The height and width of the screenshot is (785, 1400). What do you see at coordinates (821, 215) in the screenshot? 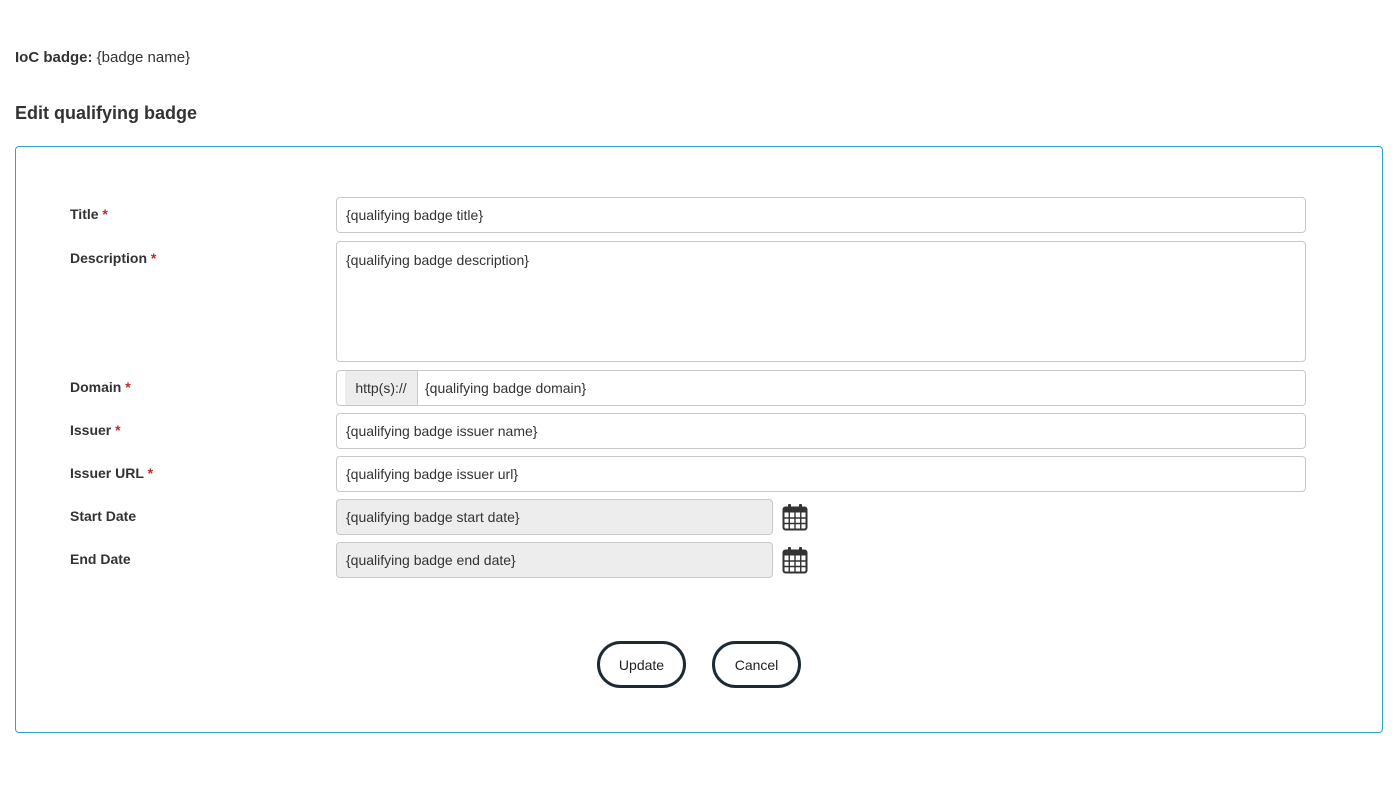
I see `title-input` at bounding box center [821, 215].